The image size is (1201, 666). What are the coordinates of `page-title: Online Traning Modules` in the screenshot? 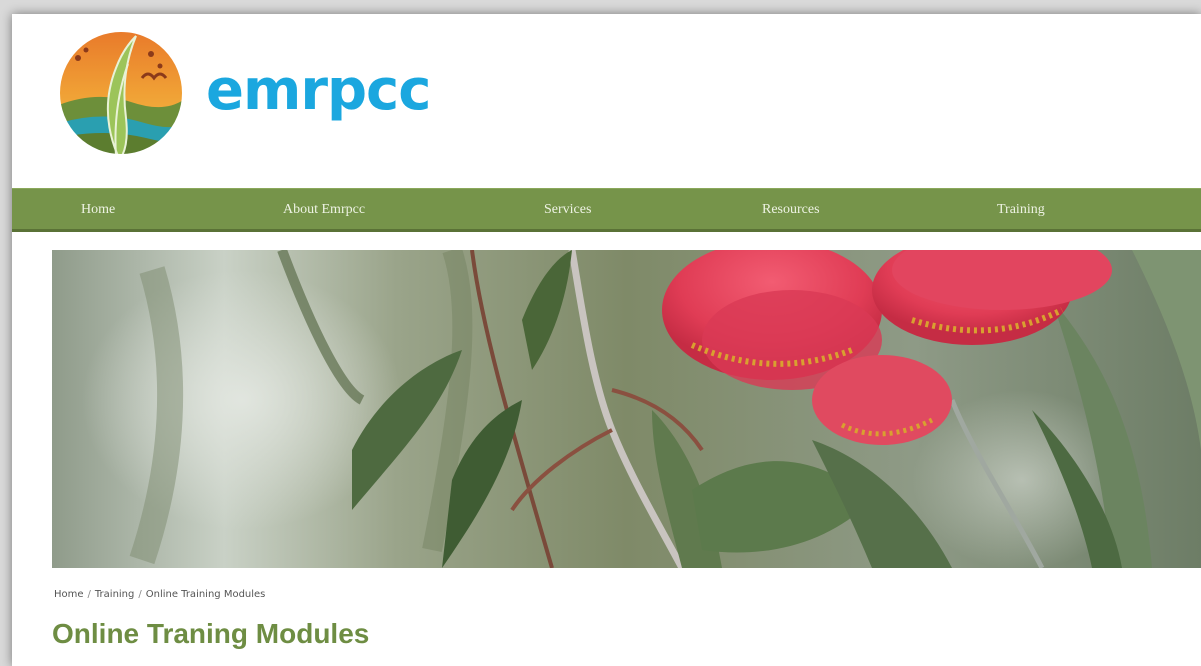 It's located at (211, 633).